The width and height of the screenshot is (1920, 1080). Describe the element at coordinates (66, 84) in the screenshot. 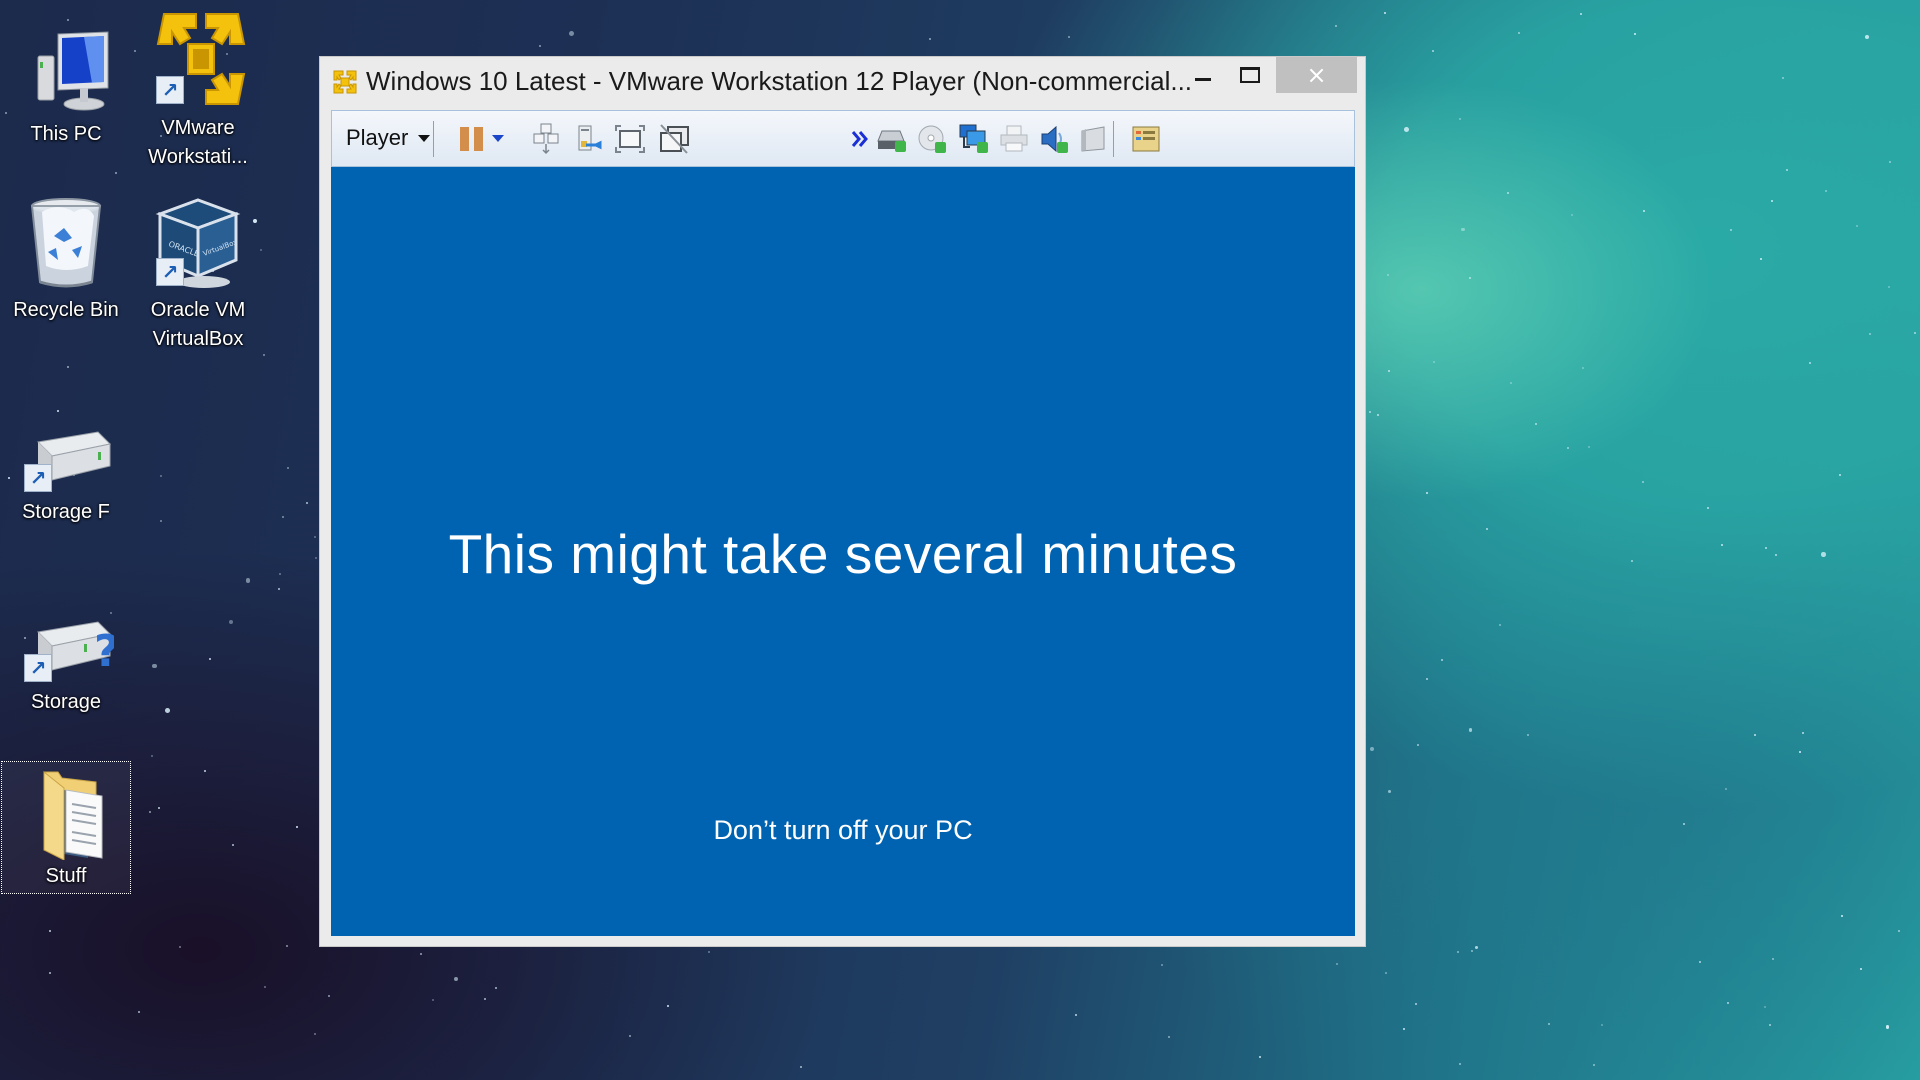

I see `desktop-icon-this-pc: This PC` at that location.